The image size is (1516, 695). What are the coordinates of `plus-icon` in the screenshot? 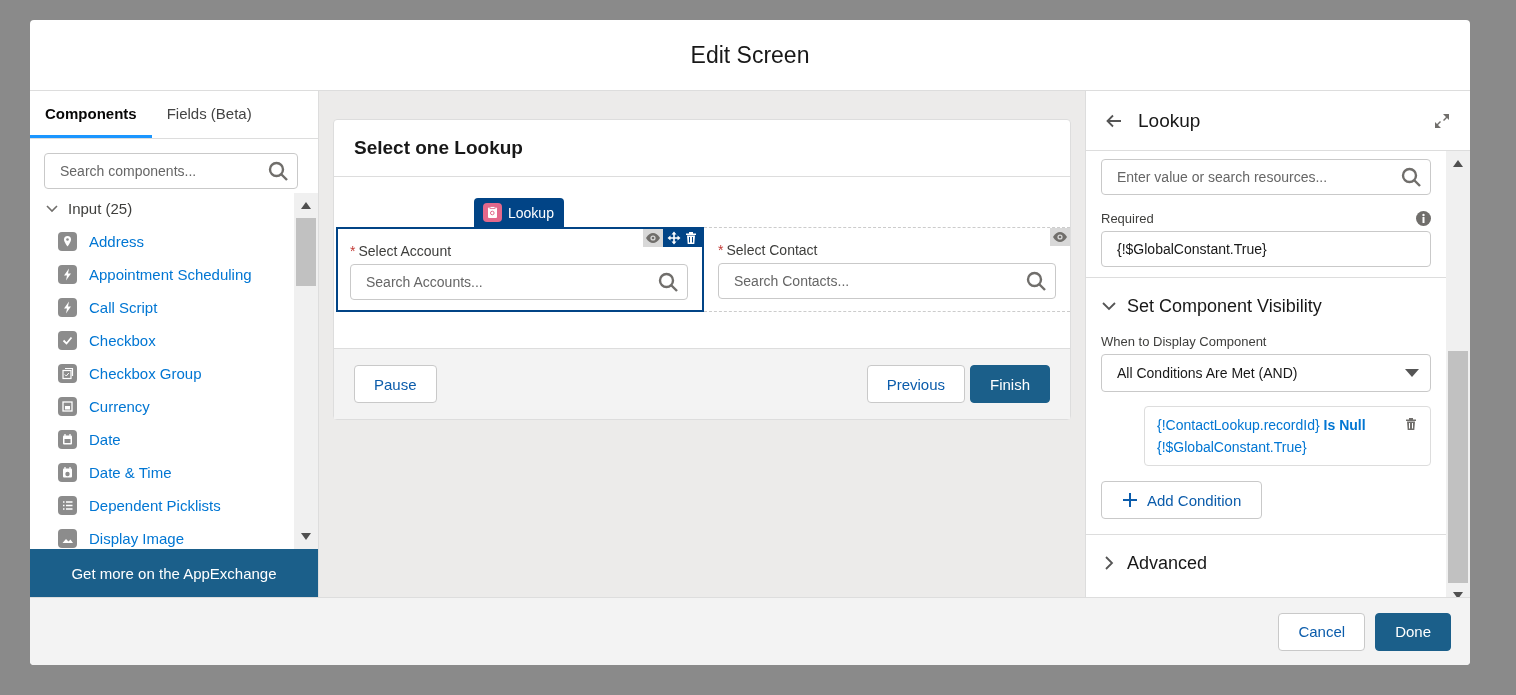 It's located at (1130, 500).